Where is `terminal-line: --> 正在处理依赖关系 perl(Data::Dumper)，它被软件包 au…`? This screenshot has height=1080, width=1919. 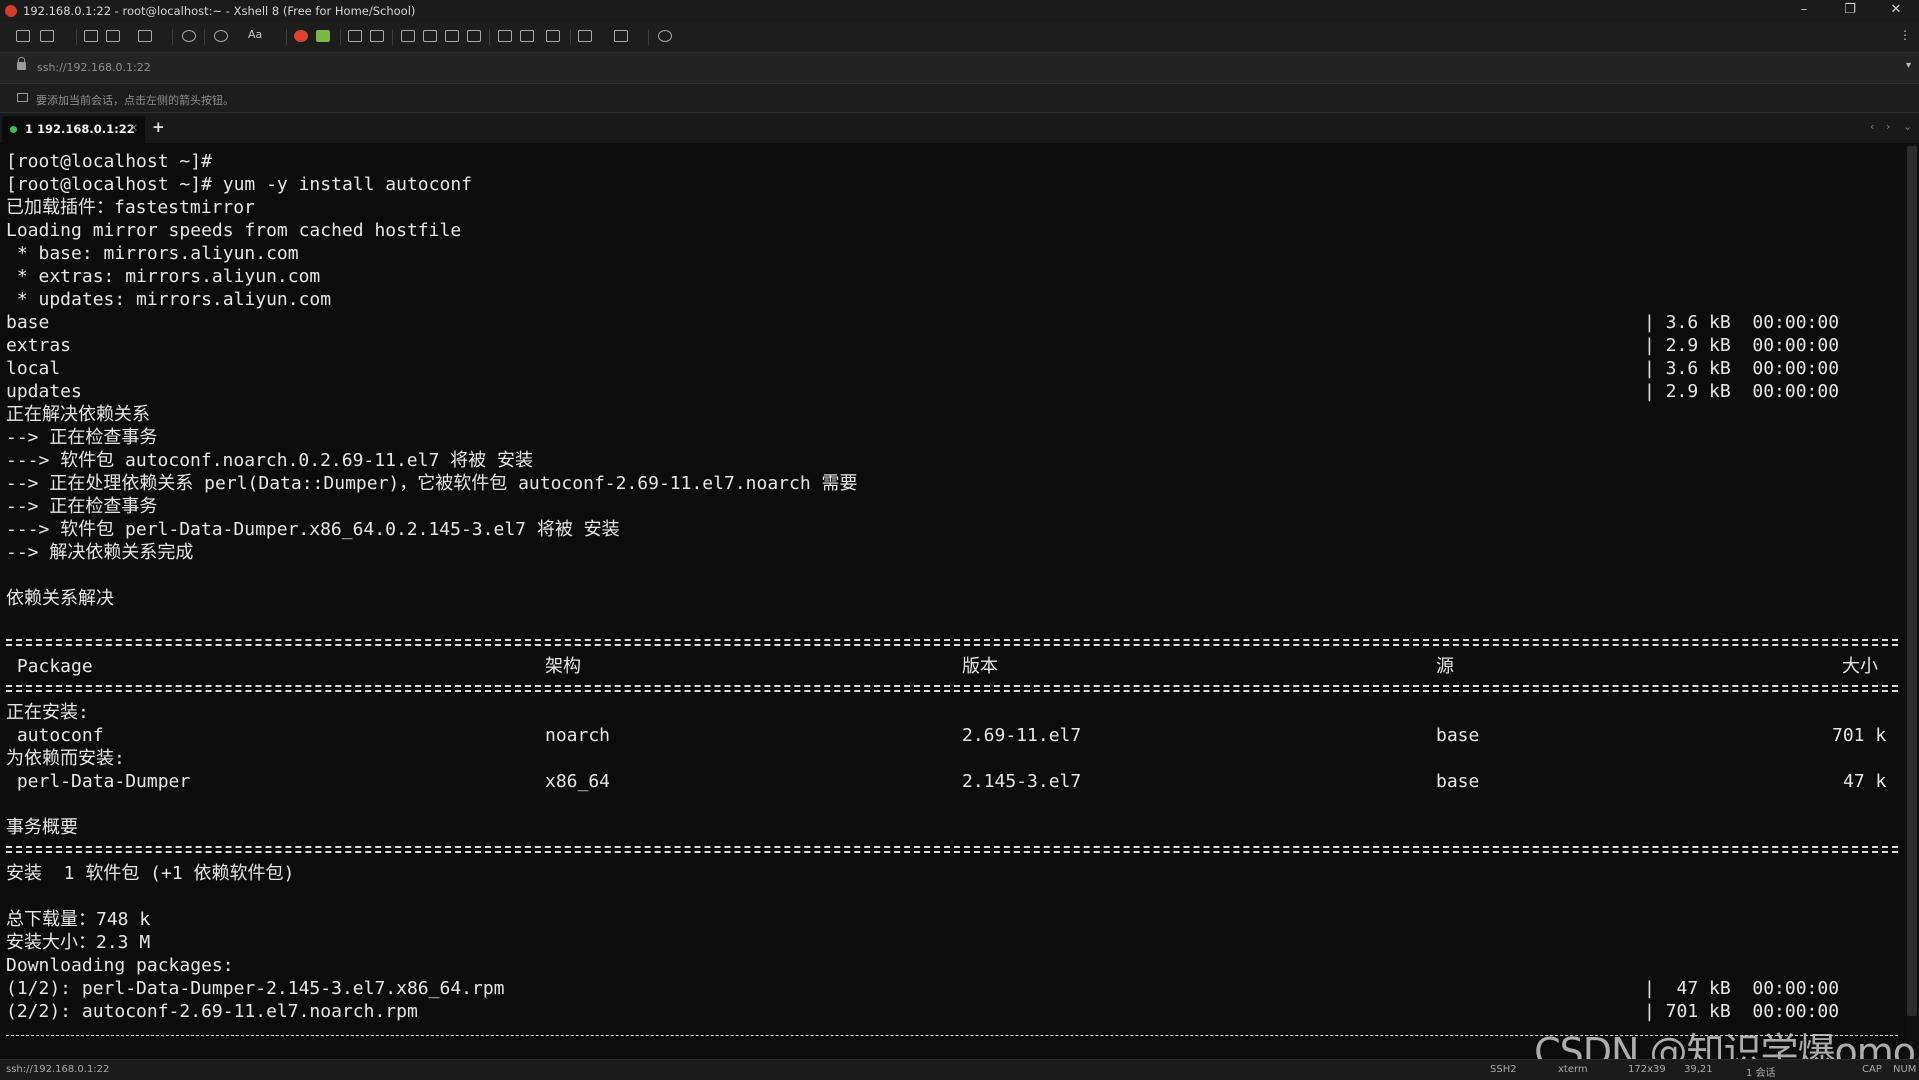 terminal-line: --> 正在处理依赖关系 perl(Data::Dumper)，它被软件包 au… is located at coordinates (432, 483).